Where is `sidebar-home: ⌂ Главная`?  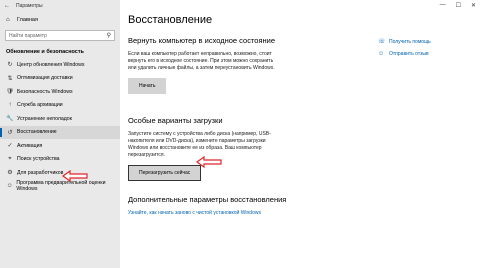
sidebar-home: ⌂ Главная is located at coordinates (60, 20).